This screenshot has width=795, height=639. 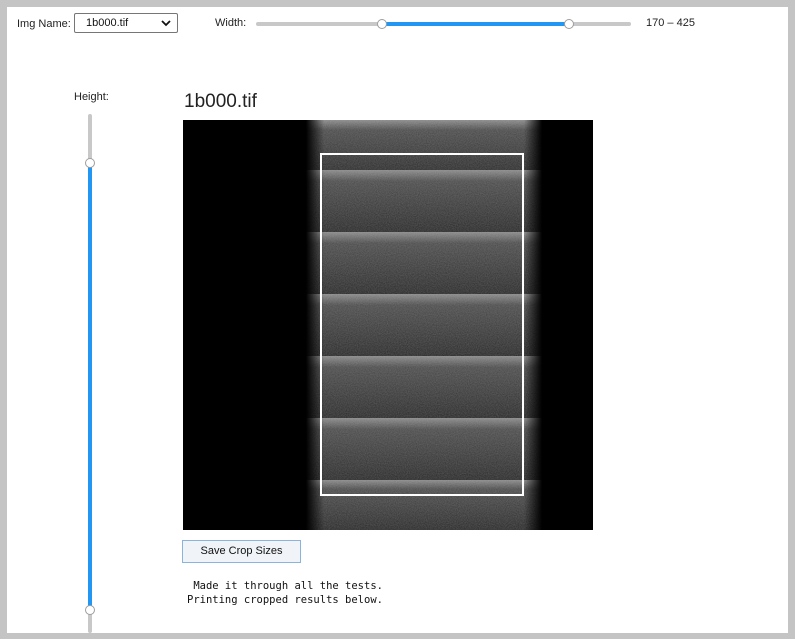 I want to click on img-name-label: Img Name:, so click(x=44, y=24).